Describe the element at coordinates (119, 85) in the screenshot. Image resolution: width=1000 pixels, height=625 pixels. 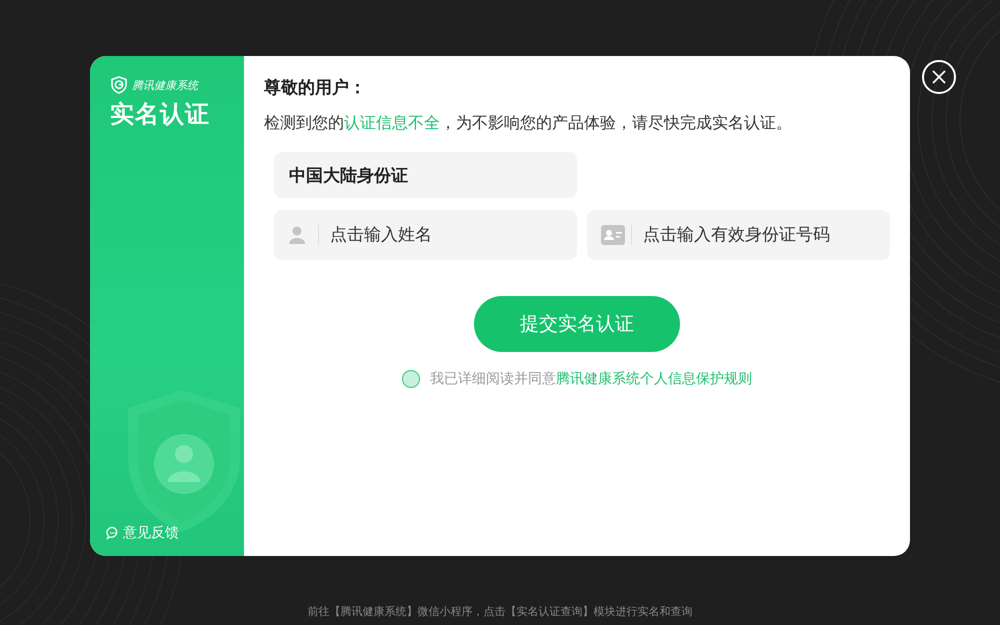
I see `shield-logo-icon` at that location.